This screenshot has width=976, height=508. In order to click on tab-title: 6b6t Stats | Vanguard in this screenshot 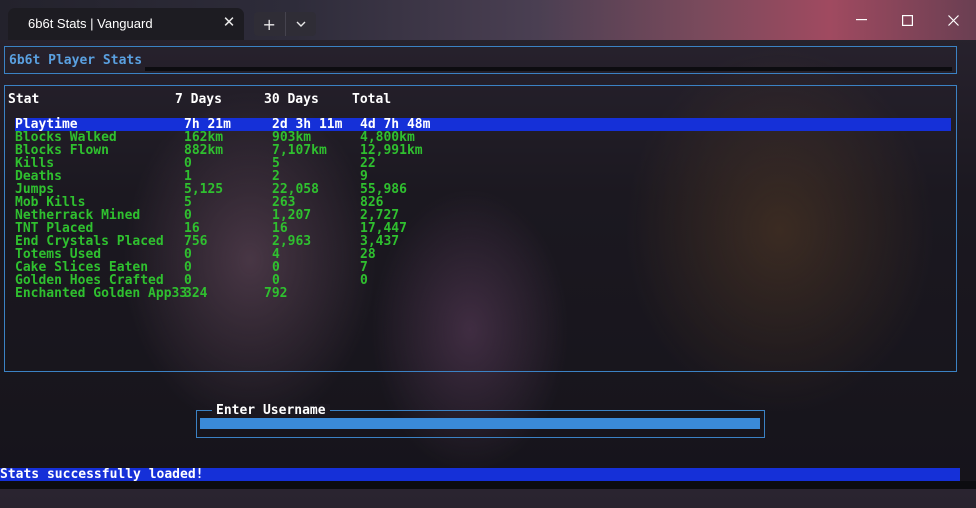, I will do `click(90, 23)`.